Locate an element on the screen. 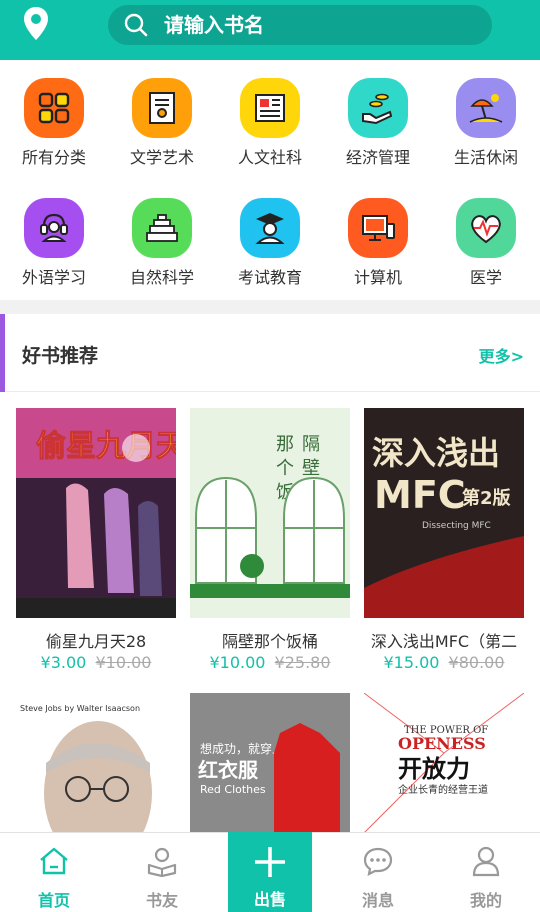 Image resolution: width=540 pixels, height=912 pixels. cover-text: 想成功，就穿上 is located at coordinates (242, 748).